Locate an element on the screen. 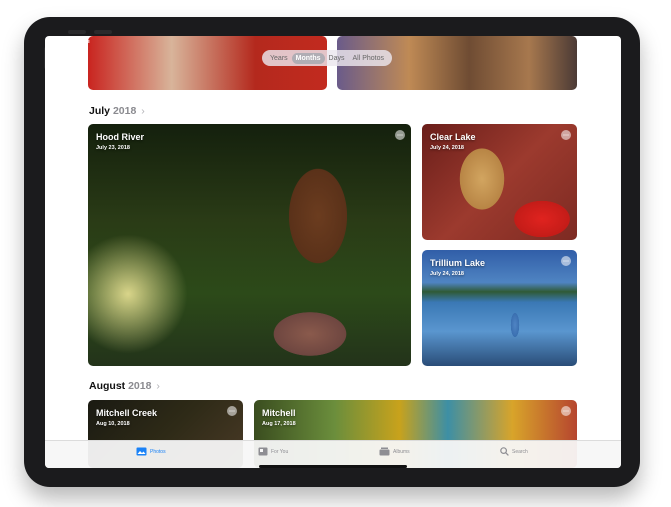  tab-label: For You is located at coordinates (280, 451).